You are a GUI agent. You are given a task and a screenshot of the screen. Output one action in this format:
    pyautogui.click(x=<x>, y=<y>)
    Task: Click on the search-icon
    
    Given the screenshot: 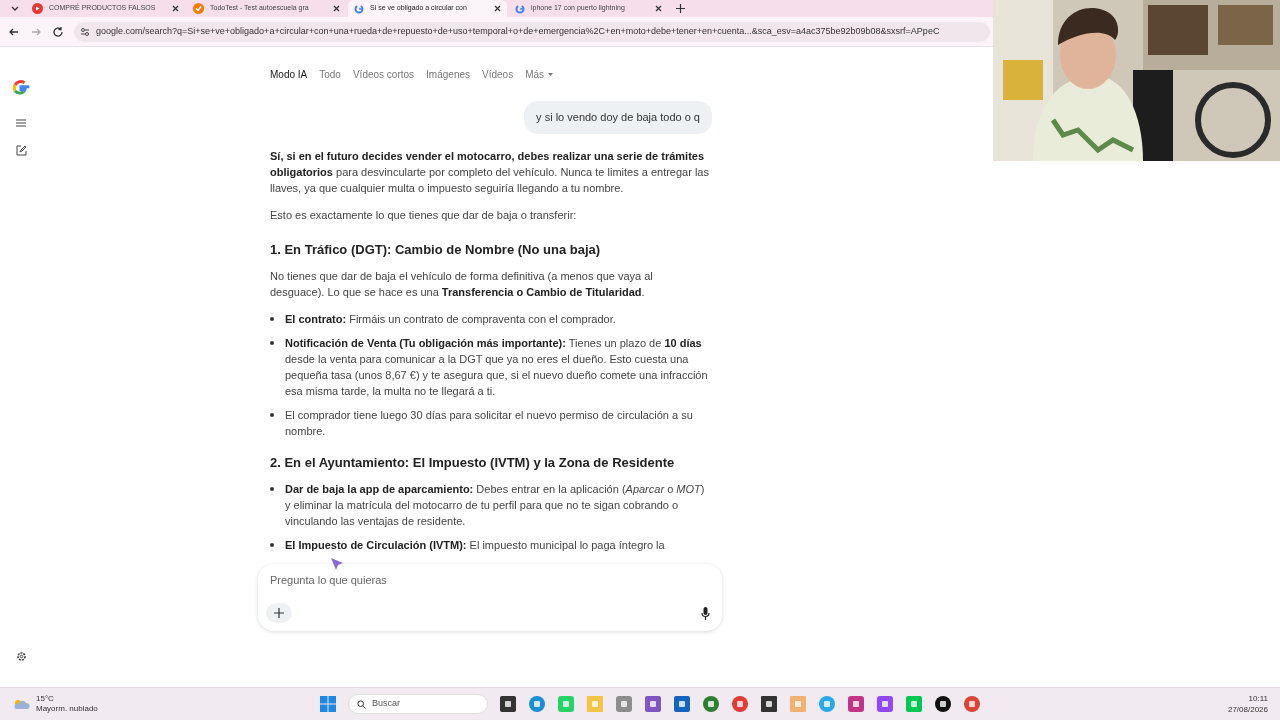 What is the action you would take?
    pyautogui.click(x=361, y=704)
    